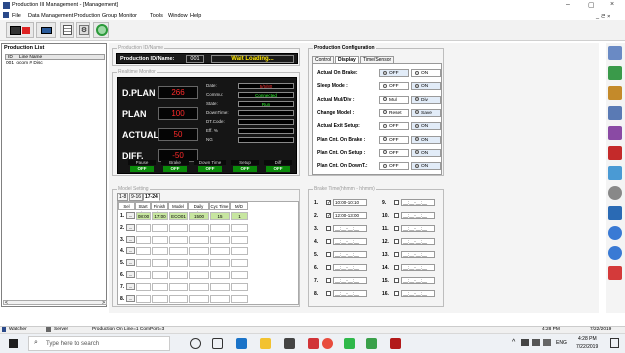 Image resolution: width=625 pixels, height=353 pixels. Describe the element at coordinates (568, 4) in the screenshot. I see `minimize-button: –` at that location.